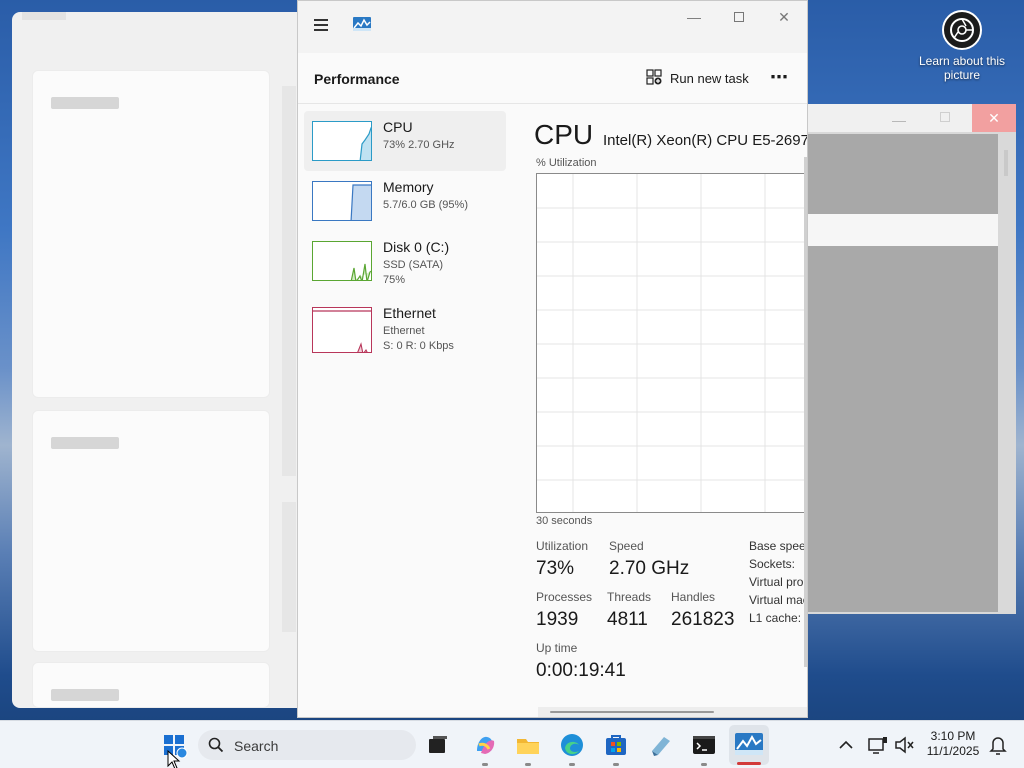 The height and width of the screenshot is (768, 1024). What do you see at coordinates (704, 748) in the screenshot?
I see `terminal-icon` at bounding box center [704, 748].